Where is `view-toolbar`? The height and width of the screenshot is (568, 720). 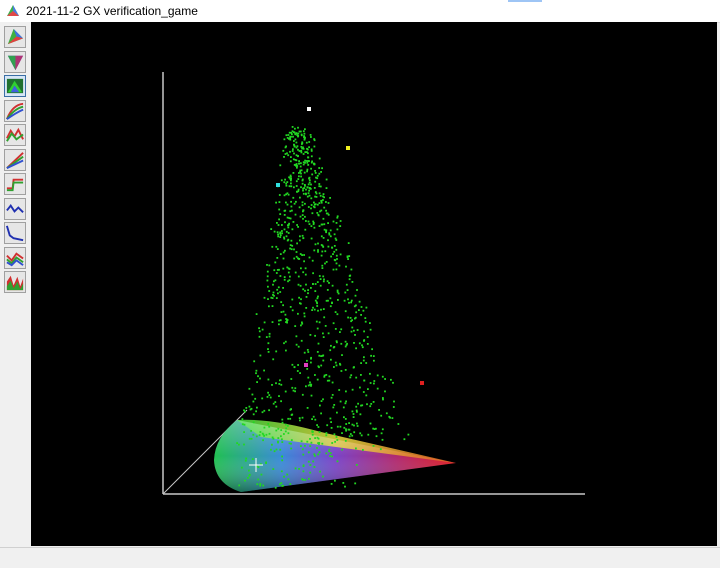
view-toolbar is located at coordinates (15, 284).